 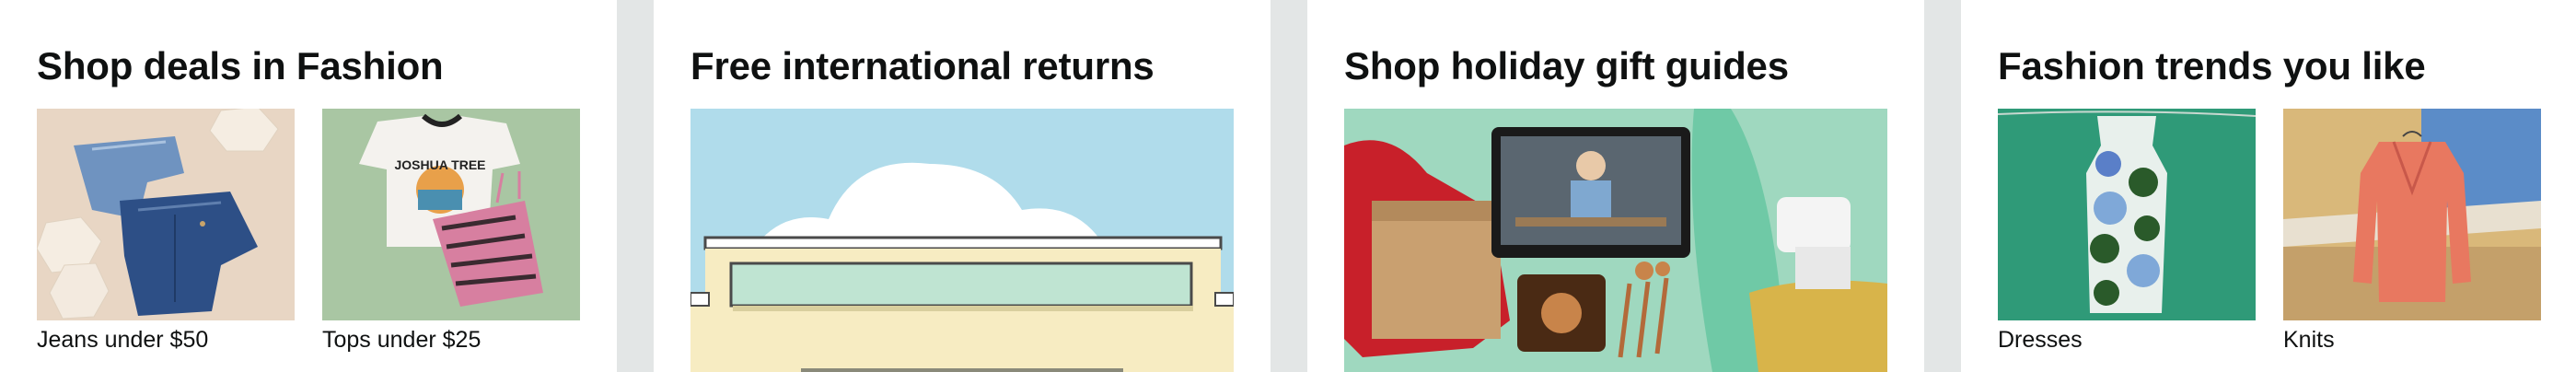 What do you see at coordinates (401, 339) in the screenshot?
I see `tops-label: Tops under $25` at bounding box center [401, 339].